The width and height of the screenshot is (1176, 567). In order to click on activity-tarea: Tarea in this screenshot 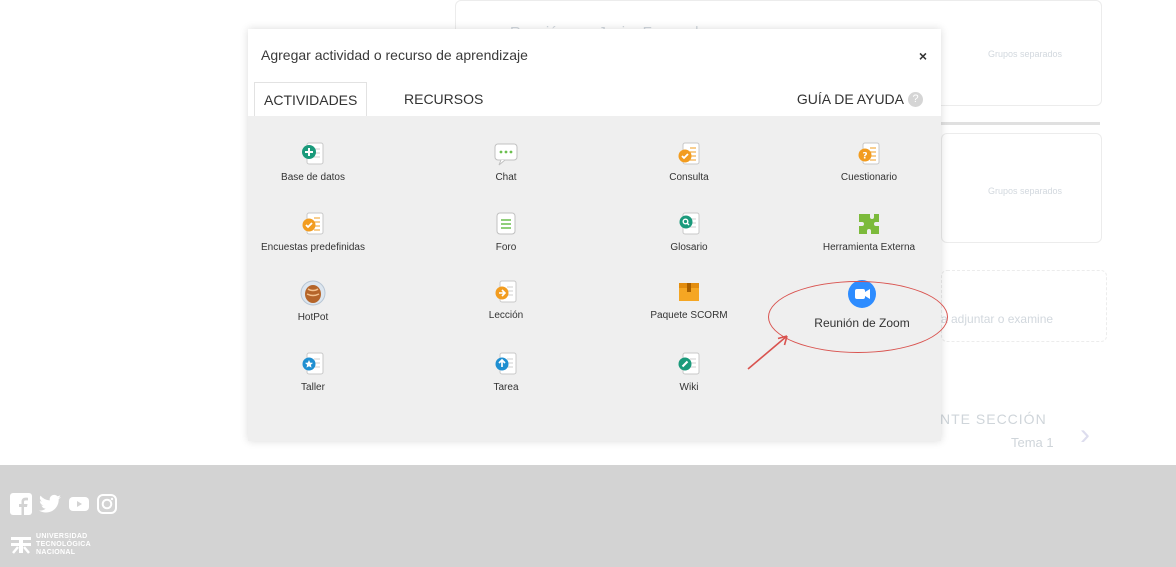, I will do `click(506, 372)`.